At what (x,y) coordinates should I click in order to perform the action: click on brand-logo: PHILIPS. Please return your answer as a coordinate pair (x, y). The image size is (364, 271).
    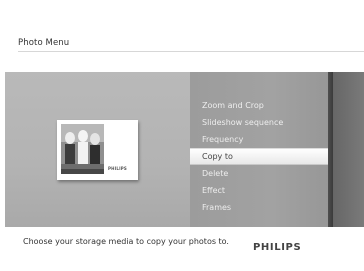
    Looking at the image, I should click on (277, 247).